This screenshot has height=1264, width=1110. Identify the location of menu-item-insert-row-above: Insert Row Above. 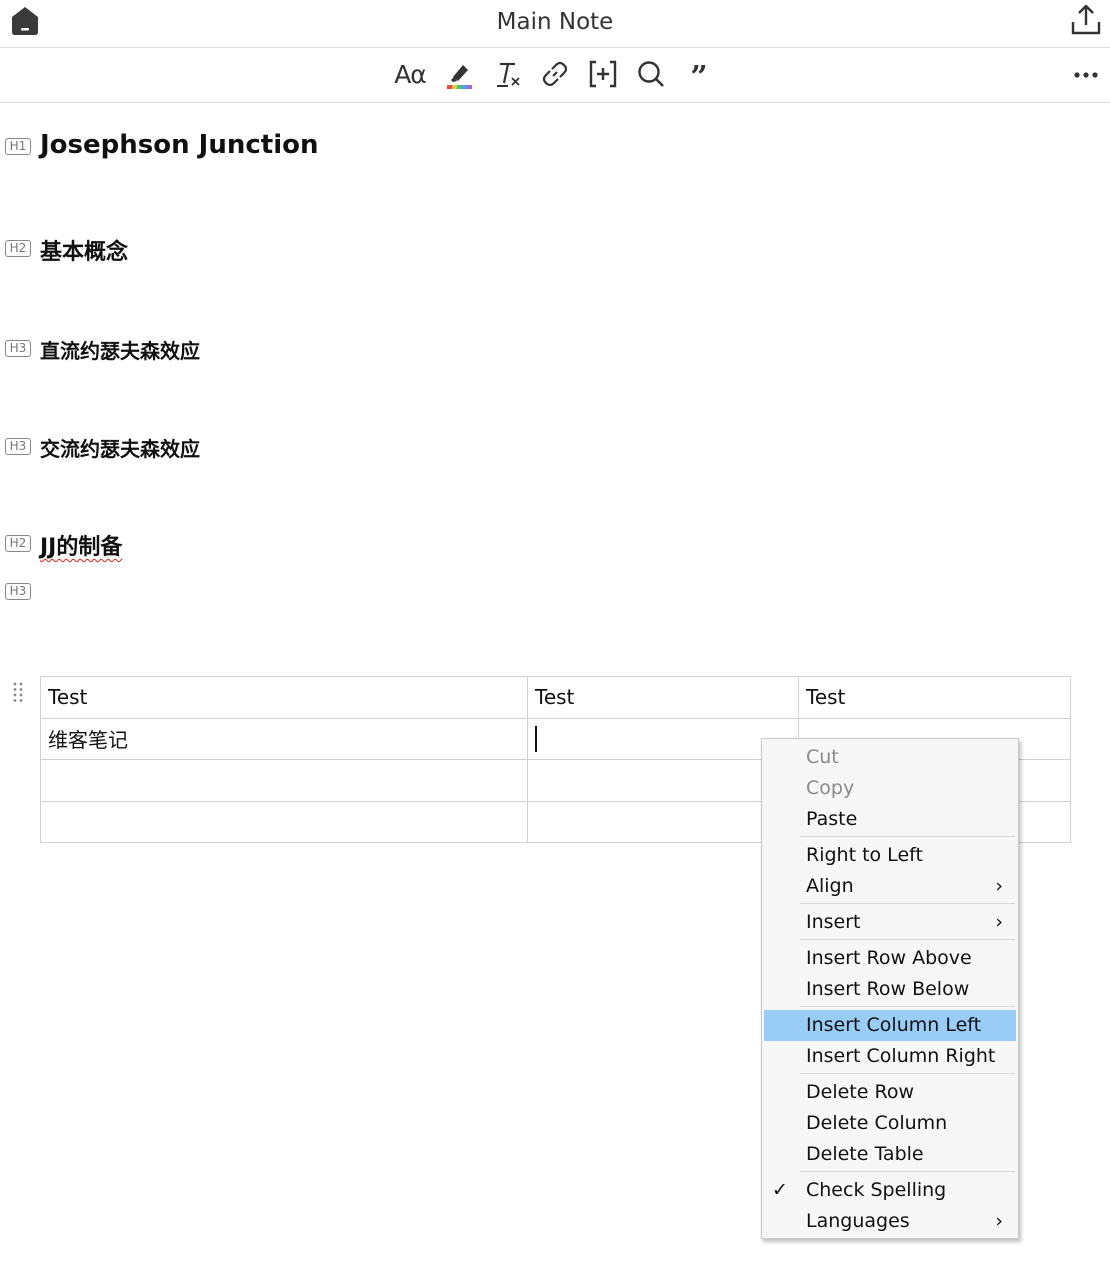
(890, 958).